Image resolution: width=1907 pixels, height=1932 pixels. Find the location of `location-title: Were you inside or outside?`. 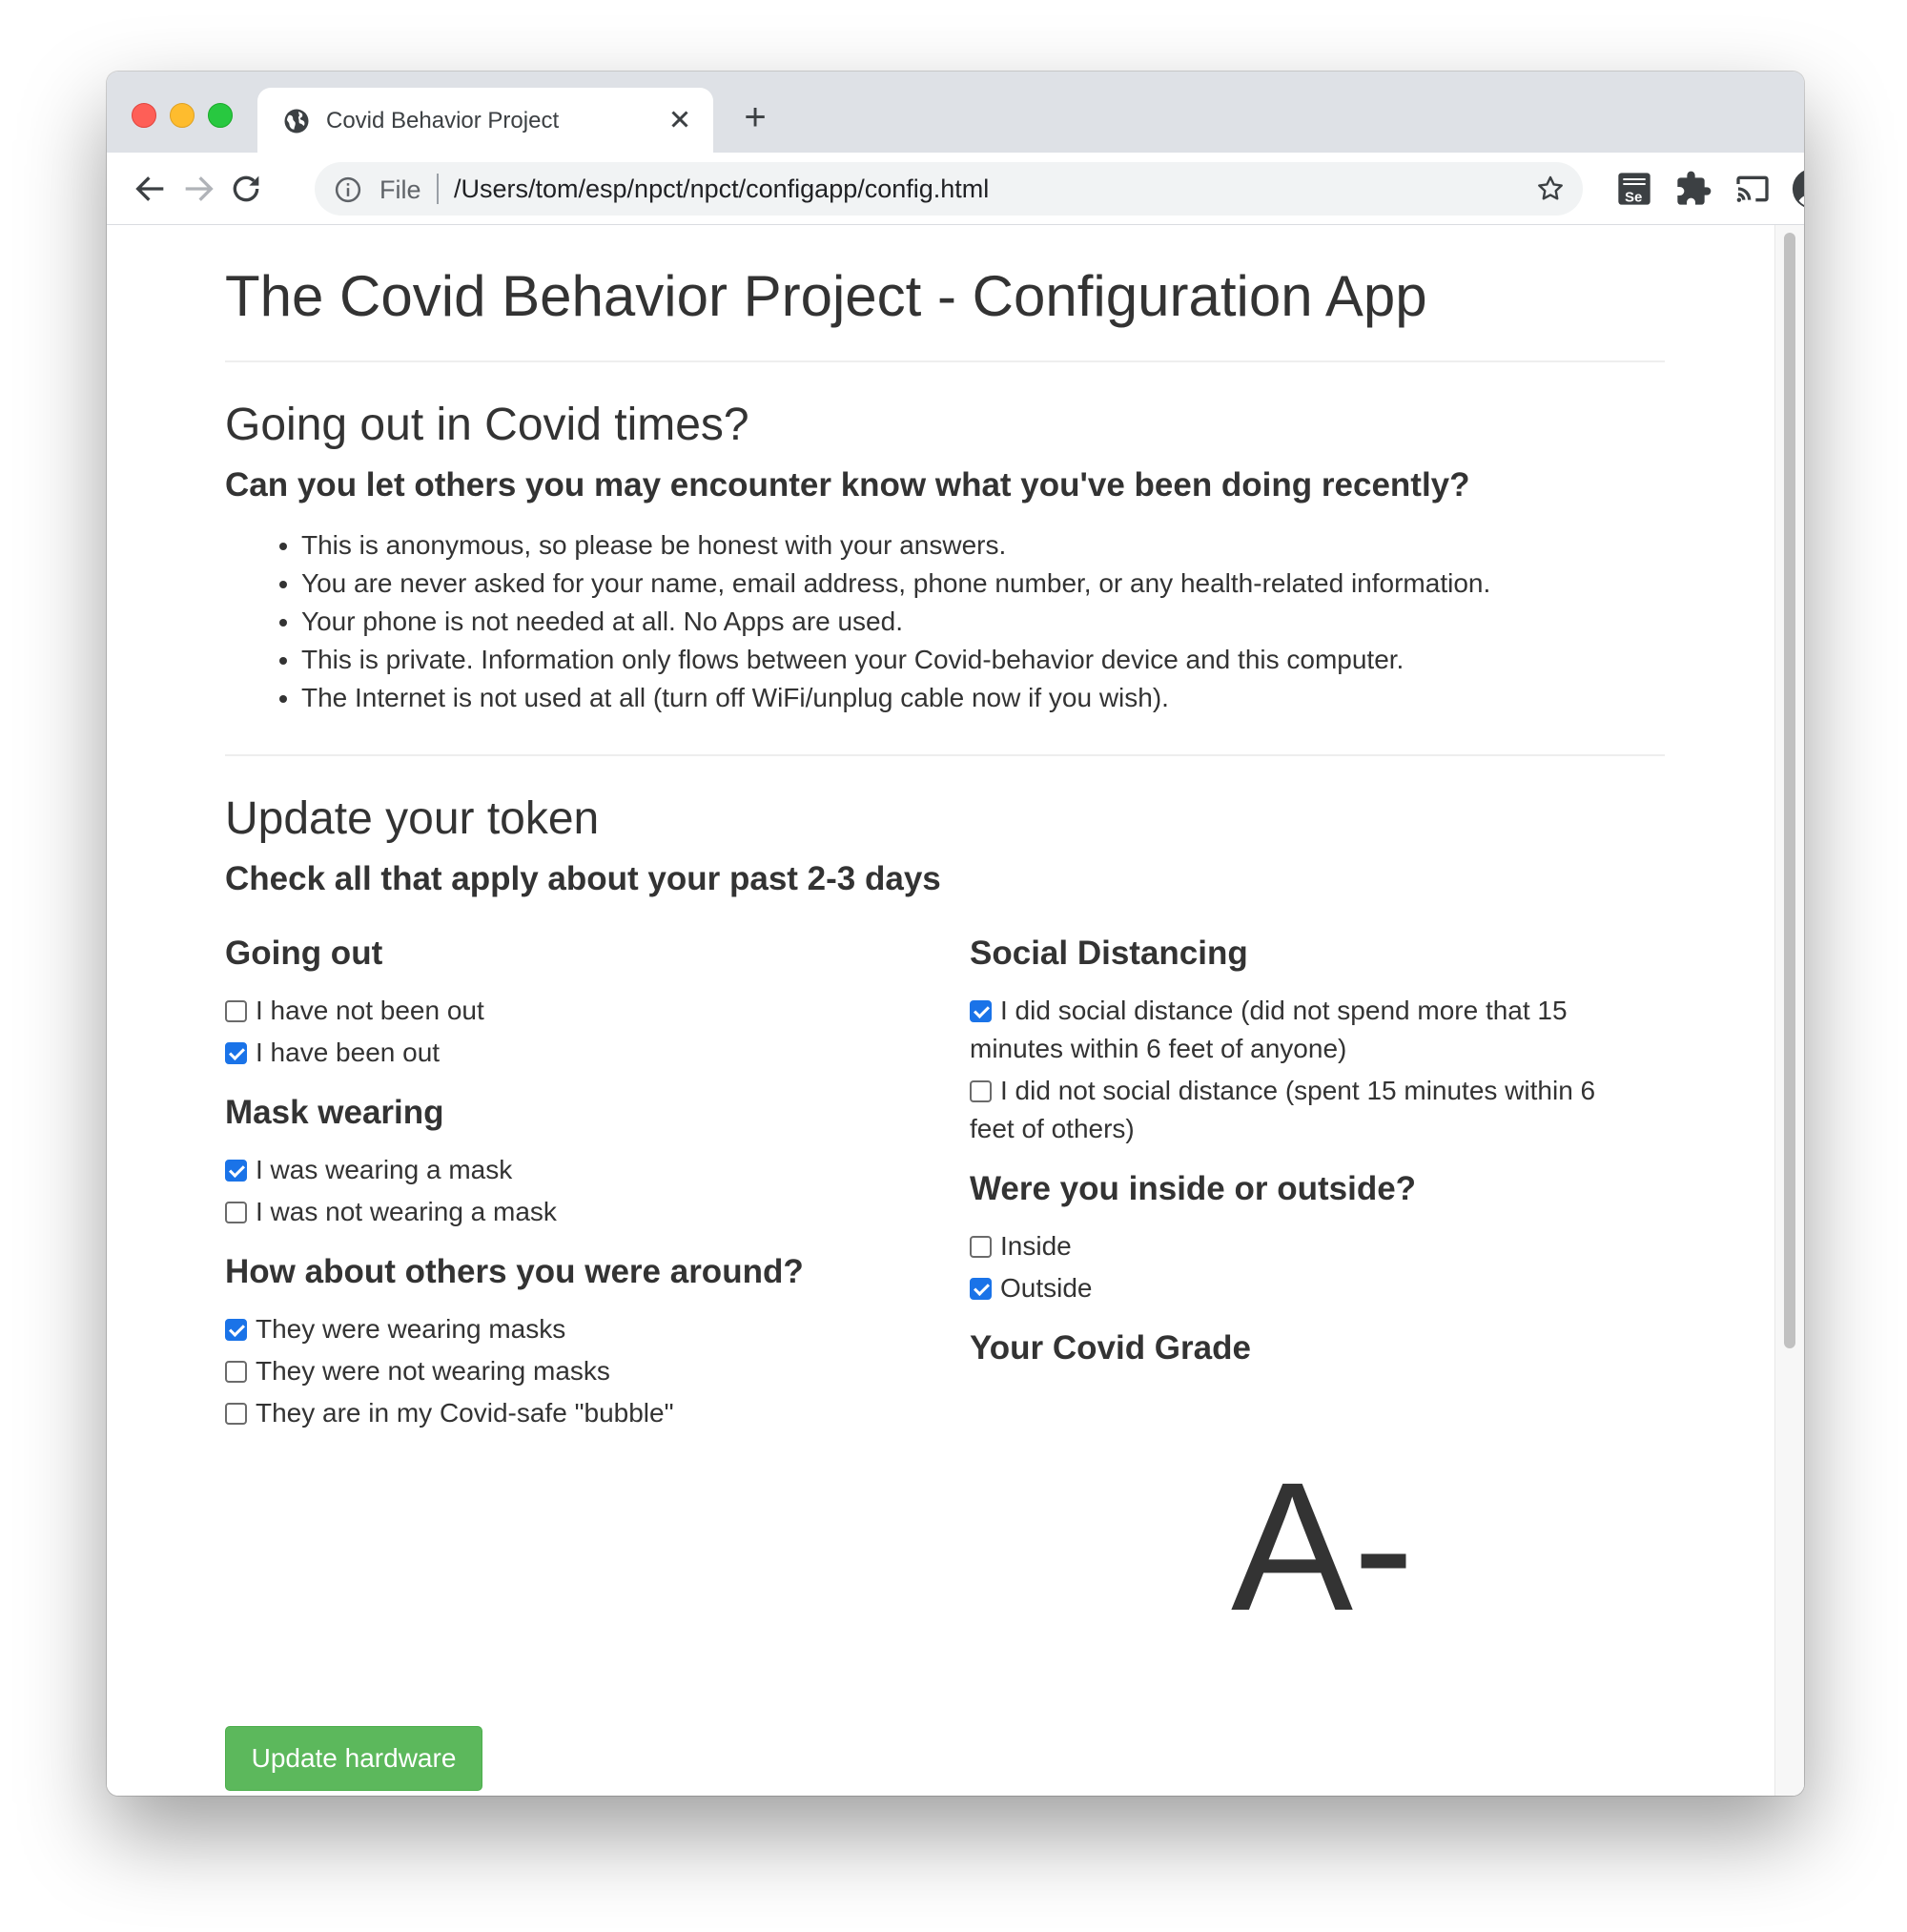

location-title: Were you inside or outside? is located at coordinates (1193, 1188).